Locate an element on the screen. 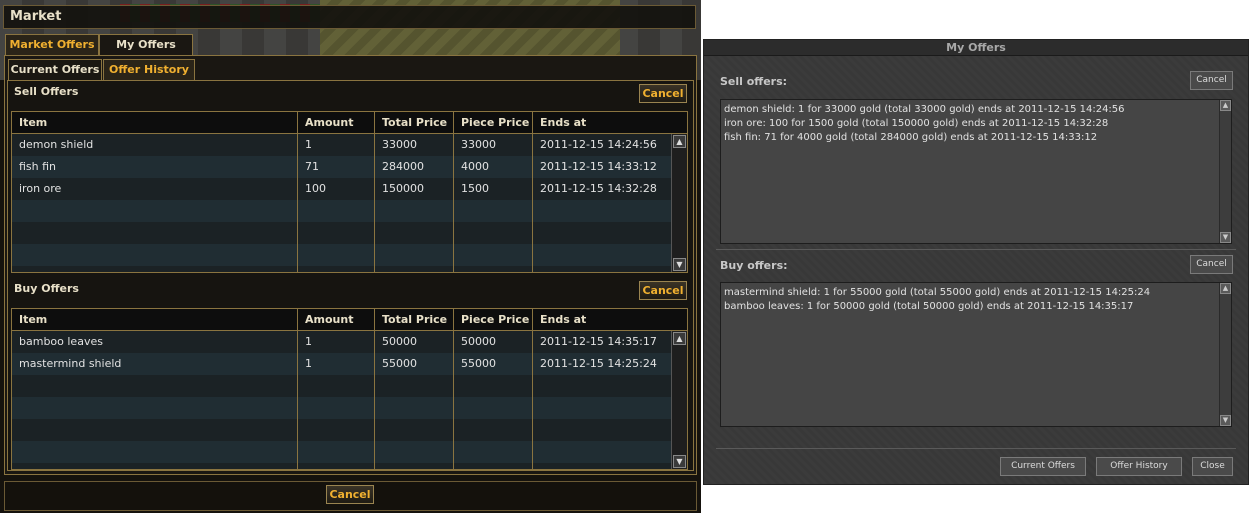 Image resolution: width=1249 pixels, height=513 pixels. table-cell: 2011-12-15 14:35:17 is located at coordinates (598, 341).